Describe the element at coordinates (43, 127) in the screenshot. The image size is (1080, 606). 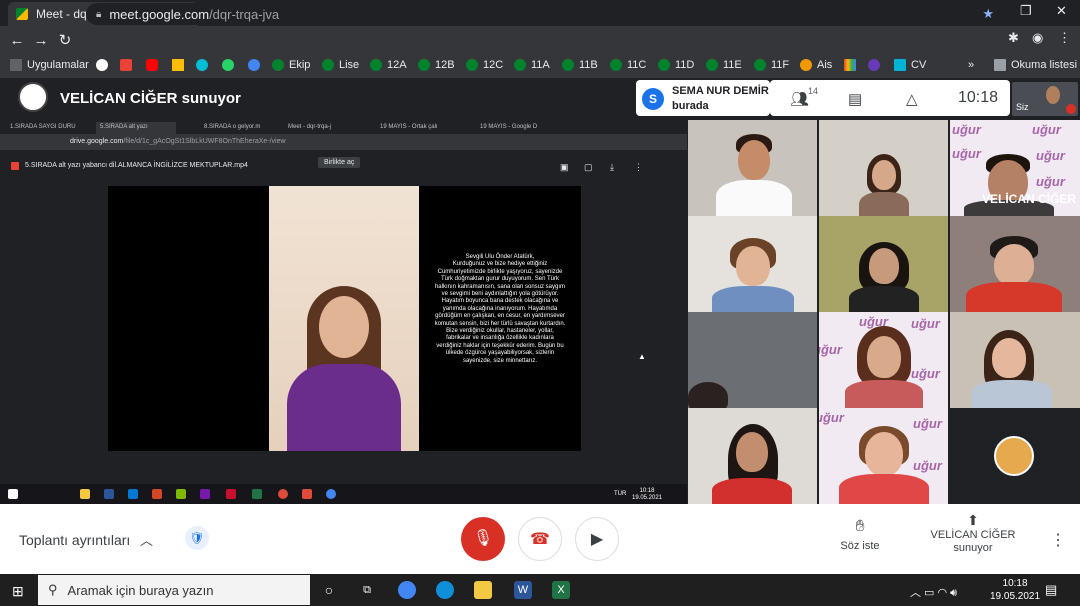
I see `shared-tab: 1.SIRADA SAYGI DURU` at that location.